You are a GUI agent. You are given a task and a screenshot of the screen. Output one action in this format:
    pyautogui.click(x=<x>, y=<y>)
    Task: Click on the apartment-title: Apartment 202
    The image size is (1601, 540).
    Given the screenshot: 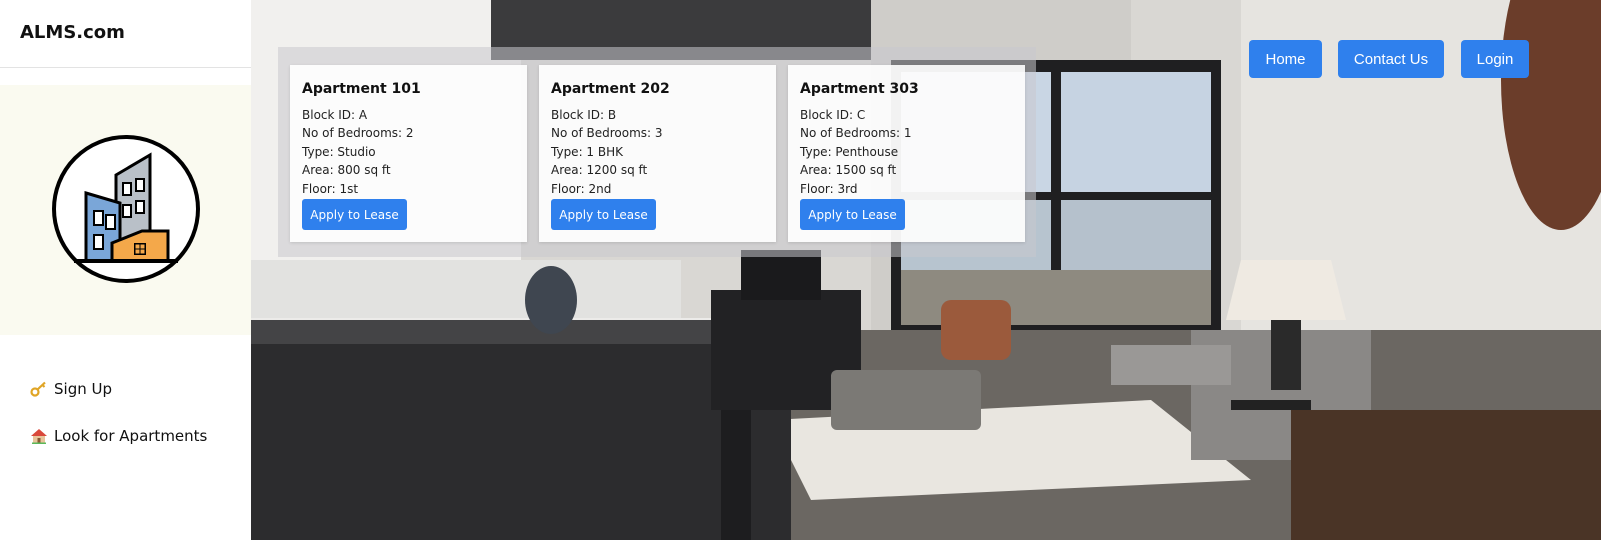 What is the action you would take?
    pyautogui.click(x=610, y=89)
    